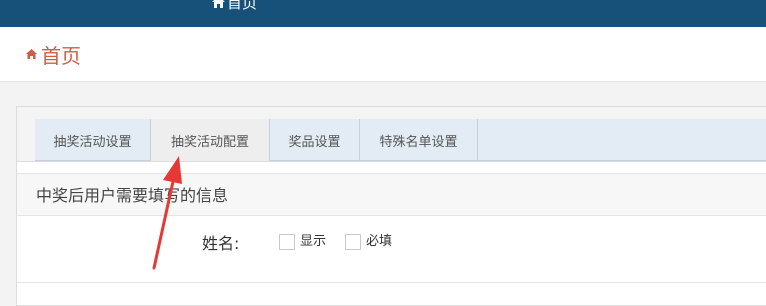 This screenshot has height=306, width=766. I want to click on show-checkbox, so click(287, 242).